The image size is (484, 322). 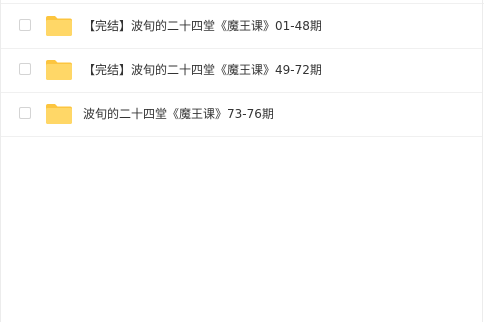 I want to click on list-top-divider, so click(x=242, y=2).